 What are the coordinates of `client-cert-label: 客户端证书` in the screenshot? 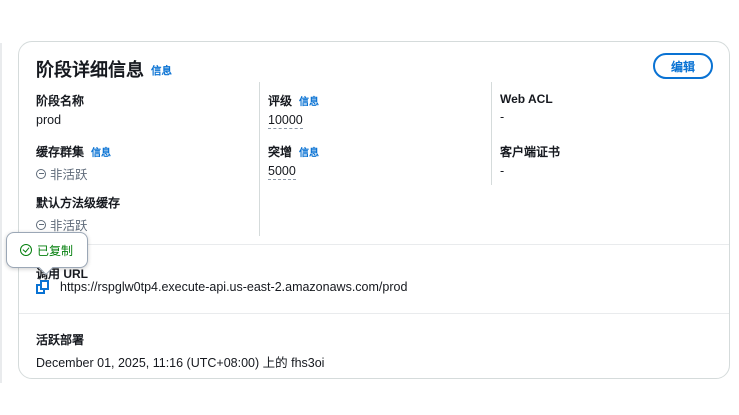 It's located at (530, 152).